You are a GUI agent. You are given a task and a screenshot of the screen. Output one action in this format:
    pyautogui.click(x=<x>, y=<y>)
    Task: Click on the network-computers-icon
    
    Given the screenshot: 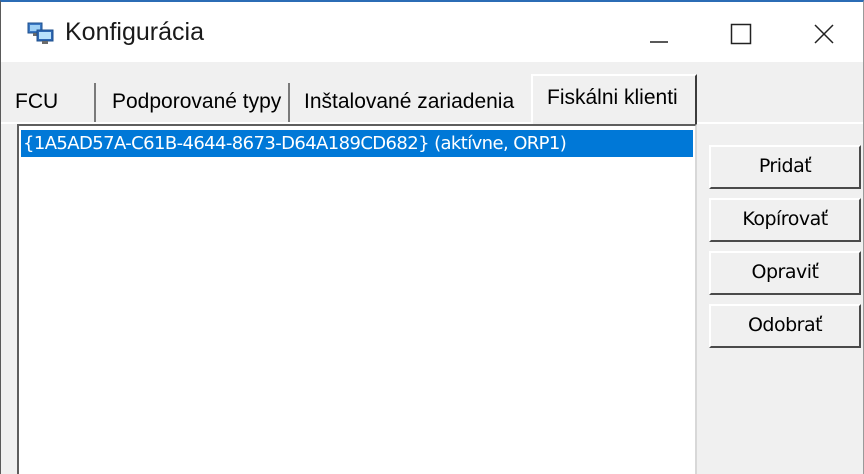 What is the action you would take?
    pyautogui.click(x=40, y=33)
    